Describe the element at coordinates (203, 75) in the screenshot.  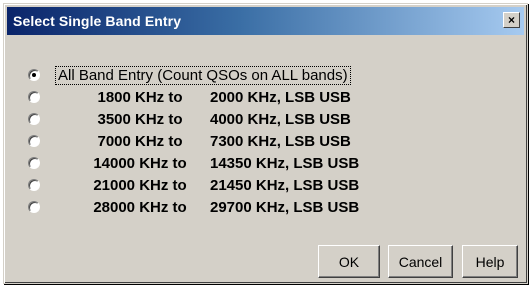
I see `option-label-all-bands: All Band Entry (Count QSOs on ALL bands)` at that location.